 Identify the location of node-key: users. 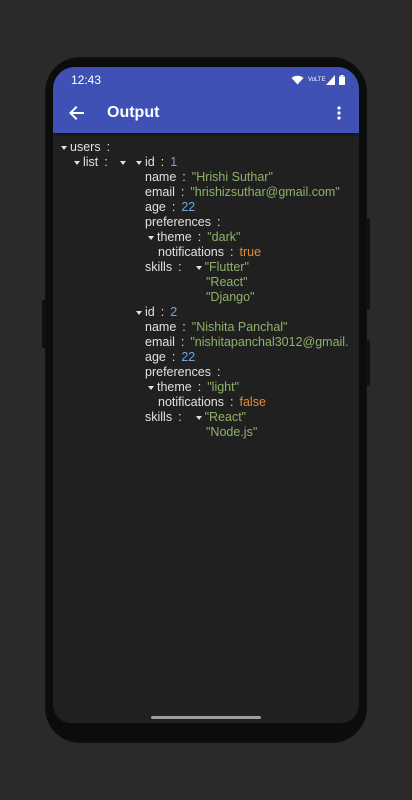
(85, 147).